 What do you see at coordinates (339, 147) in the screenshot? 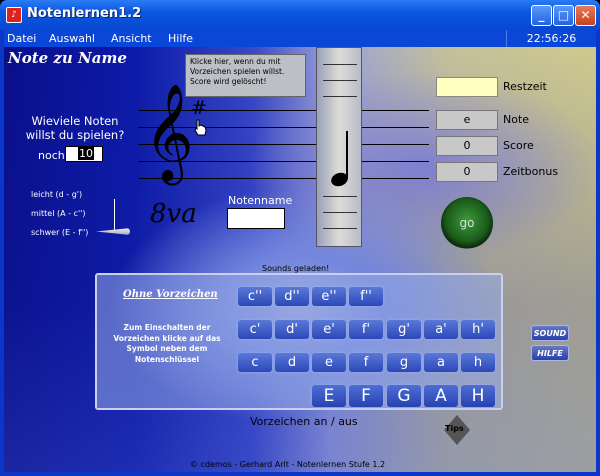
I see `note-column` at bounding box center [339, 147].